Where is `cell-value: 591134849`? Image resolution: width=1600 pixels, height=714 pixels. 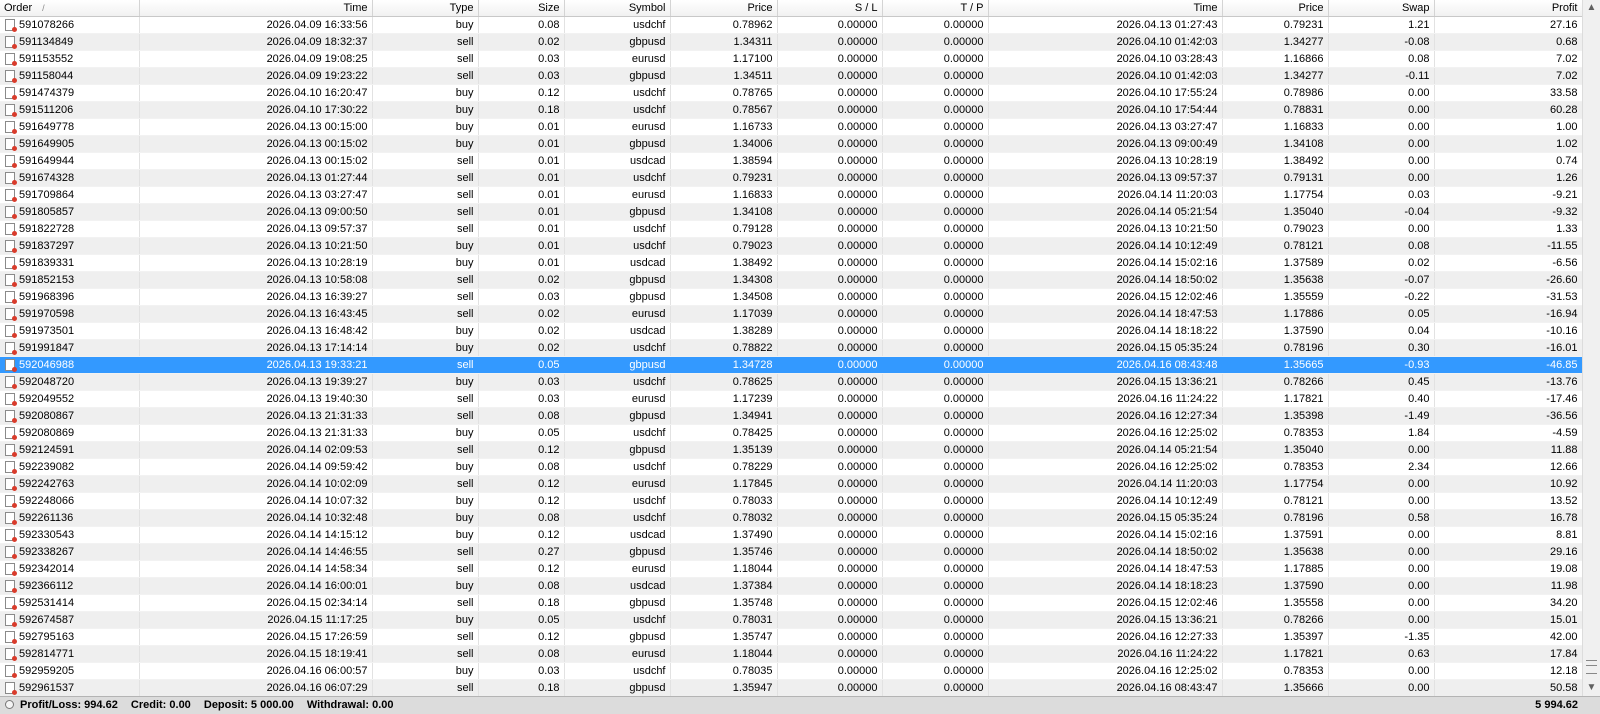
cell-value: 591134849 is located at coordinates (46, 42).